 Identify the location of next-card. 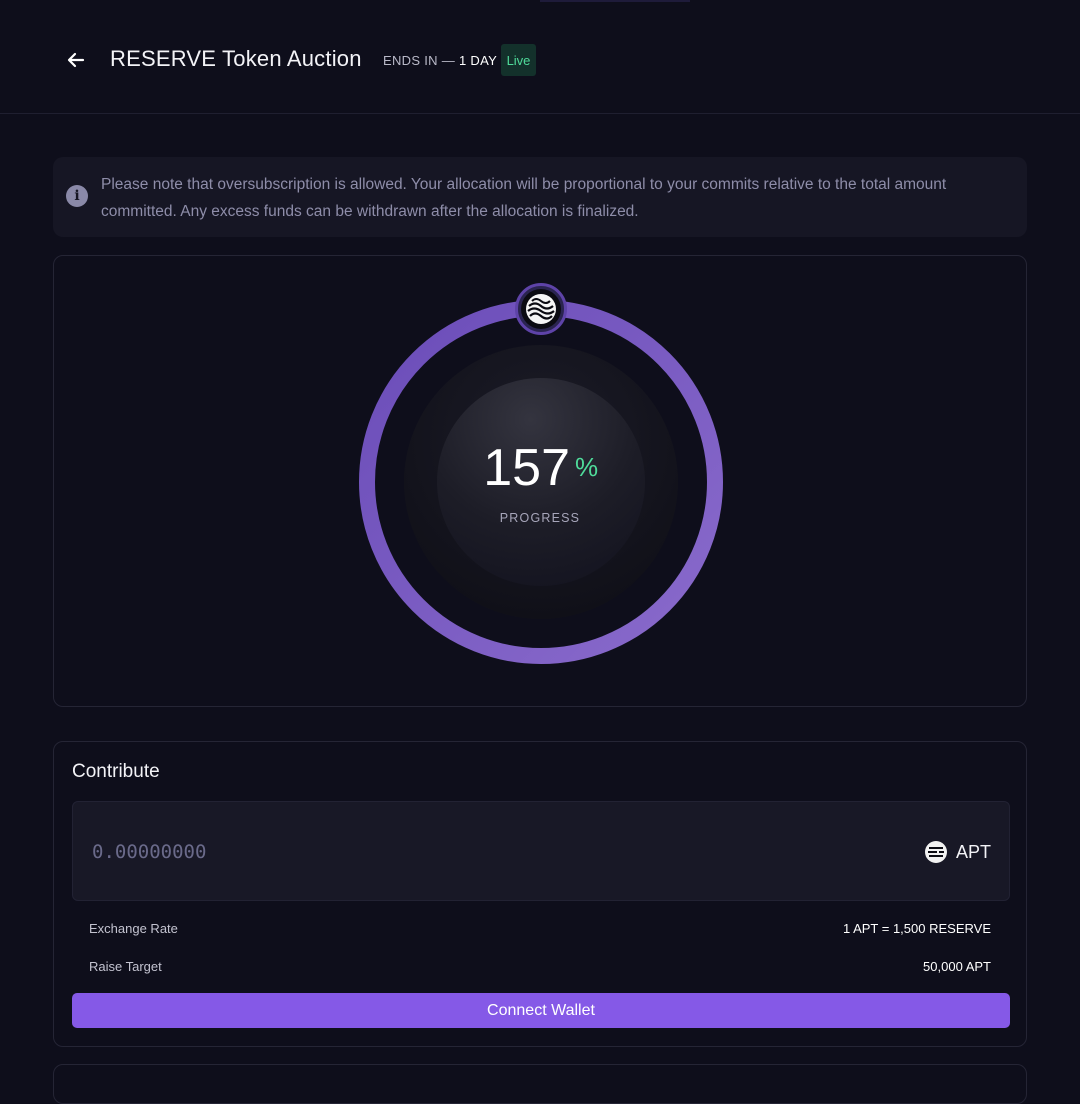
(540, 1084).